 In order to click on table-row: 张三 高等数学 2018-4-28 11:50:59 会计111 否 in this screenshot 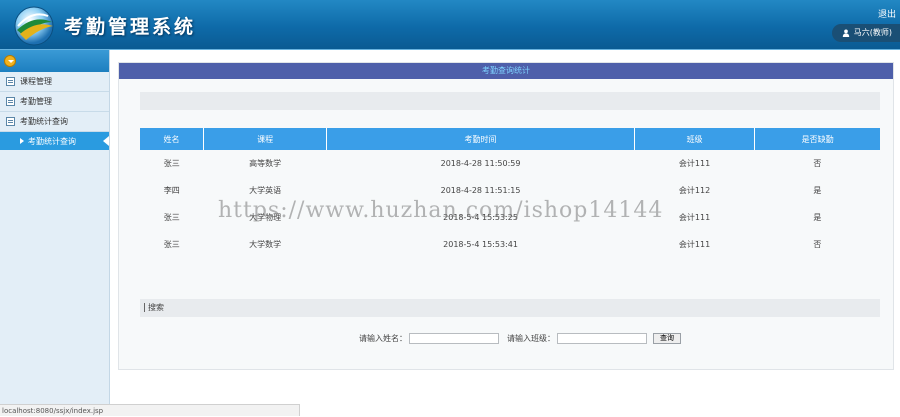, I will do `click(510, 163)`.